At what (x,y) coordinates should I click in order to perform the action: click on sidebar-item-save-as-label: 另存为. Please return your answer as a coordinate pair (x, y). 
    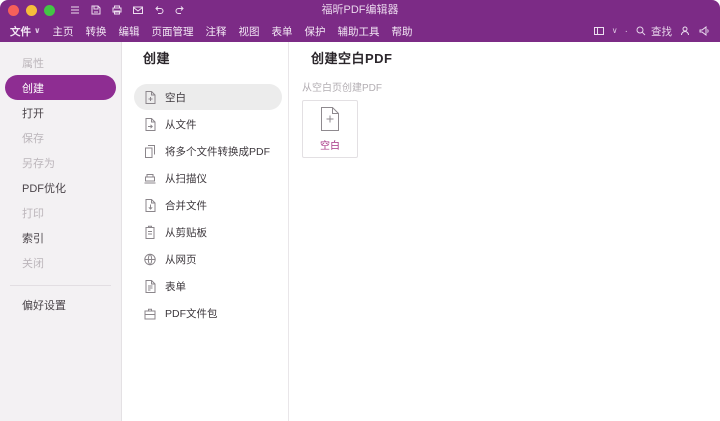
    Looking at the image, I should click on (38, 163).